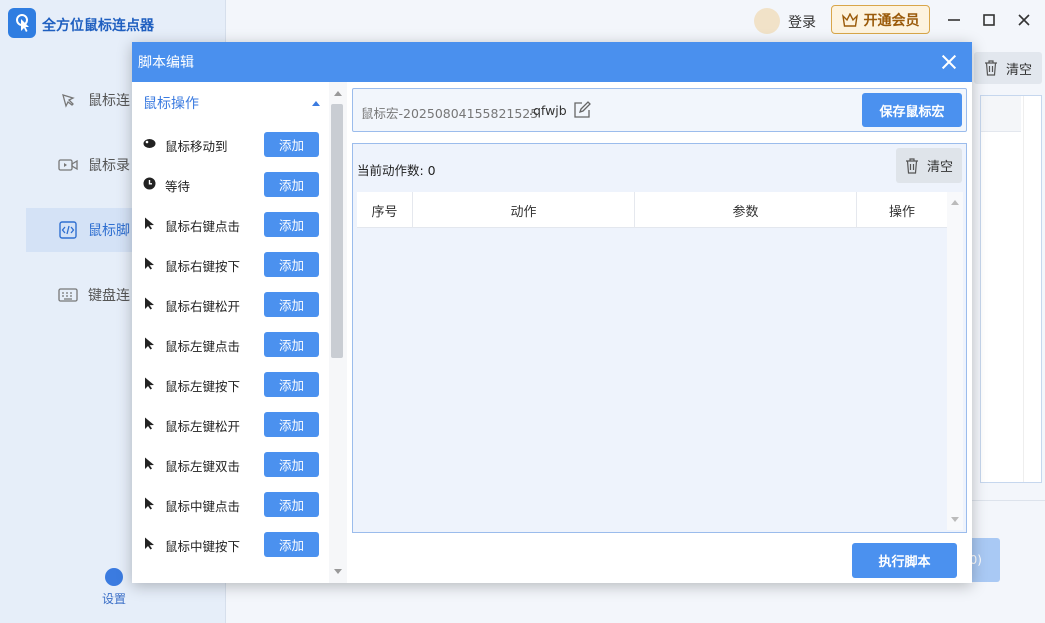  Describe the element at coordinates (939, 167) in the screenshot. I see `clear-label: 清空` at that location.